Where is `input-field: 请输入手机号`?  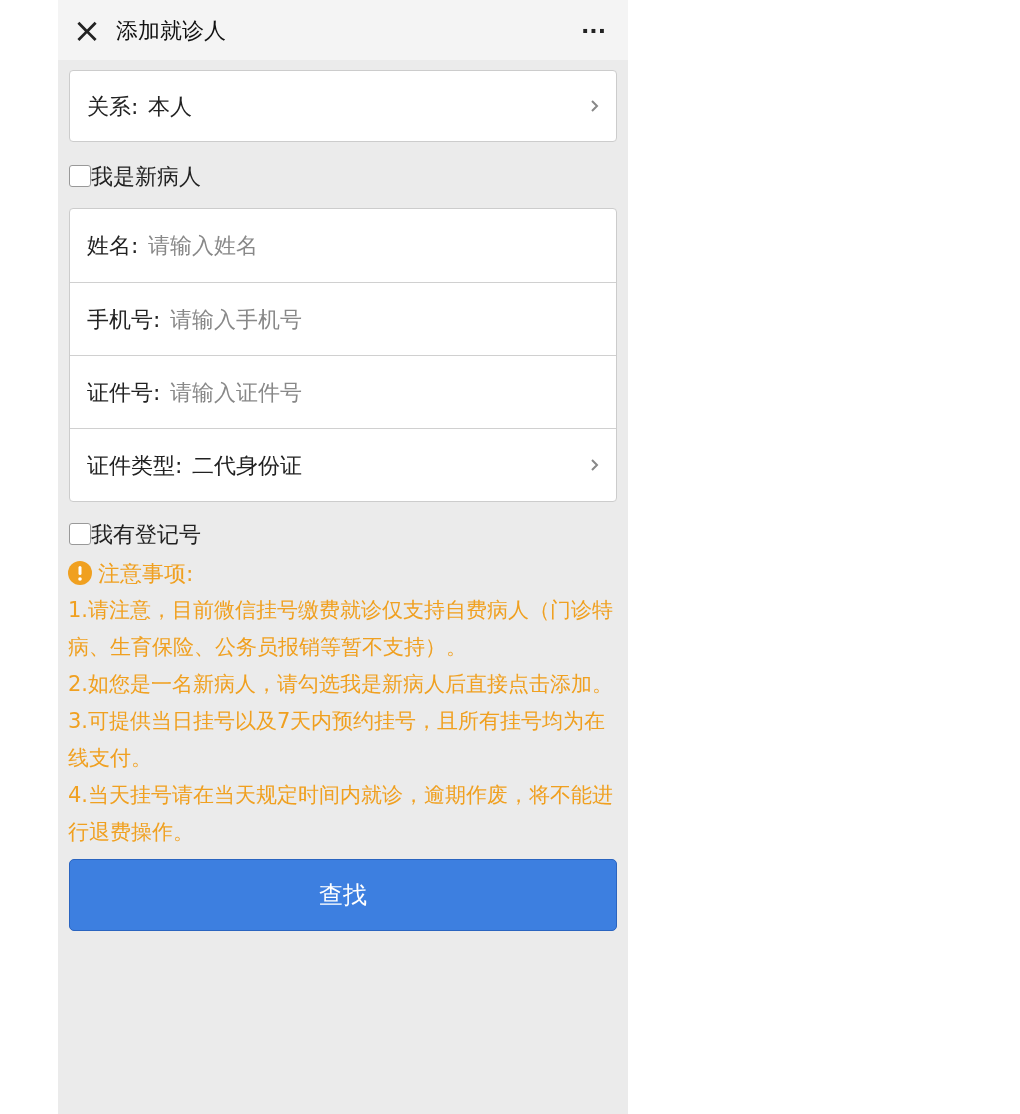 input-field: 请输入手机号 is located at coordinates (384, 319).